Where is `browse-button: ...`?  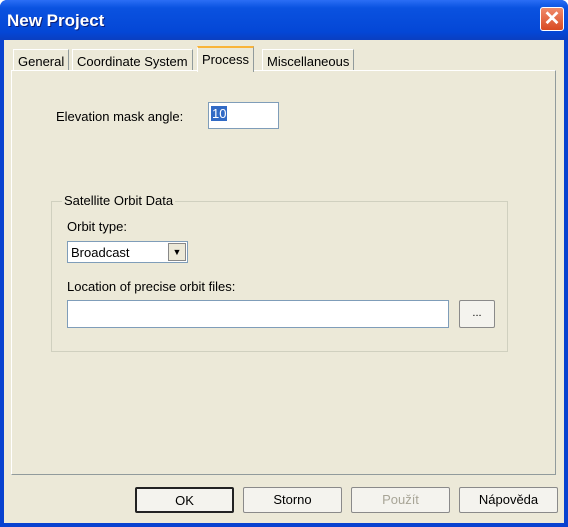
browse-button: ... is located at coordinates (477, 314).